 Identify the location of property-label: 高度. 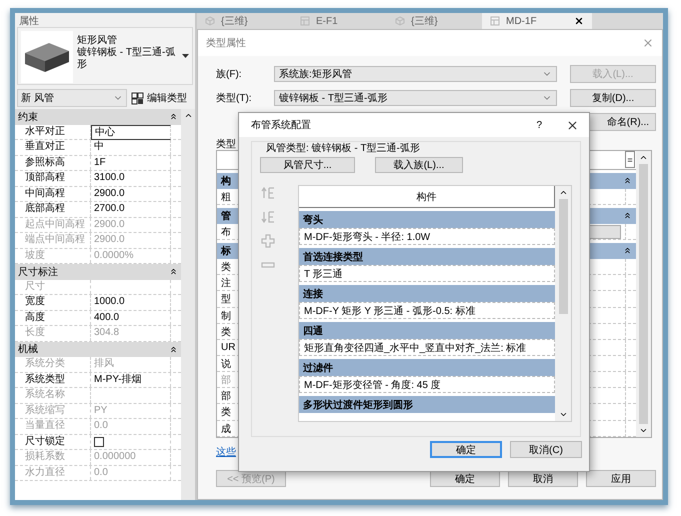
(53, 317).